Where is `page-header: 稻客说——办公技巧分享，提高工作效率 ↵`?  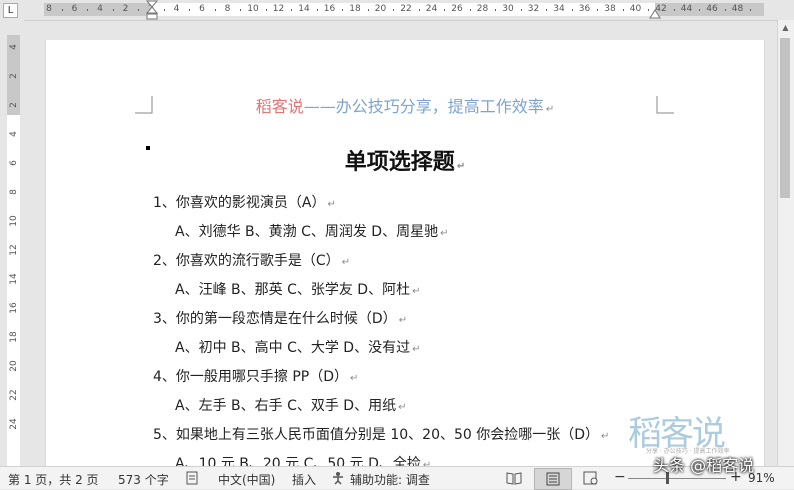
page-header: 稻客说——办公技巧分享，提高工作效率 ↵ is located at coordinates (405, 105).